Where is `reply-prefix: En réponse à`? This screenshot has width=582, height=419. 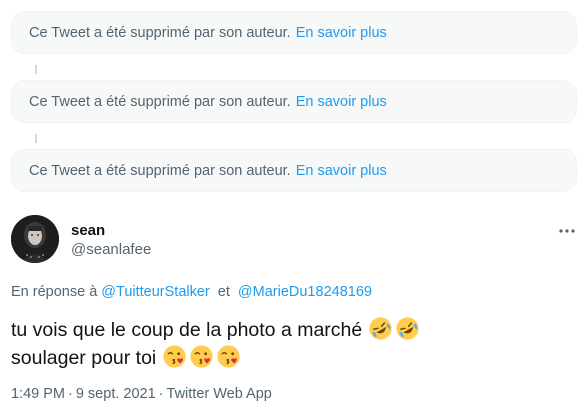 reply-prefix: En réponse à is located at coordinates (54, 292).